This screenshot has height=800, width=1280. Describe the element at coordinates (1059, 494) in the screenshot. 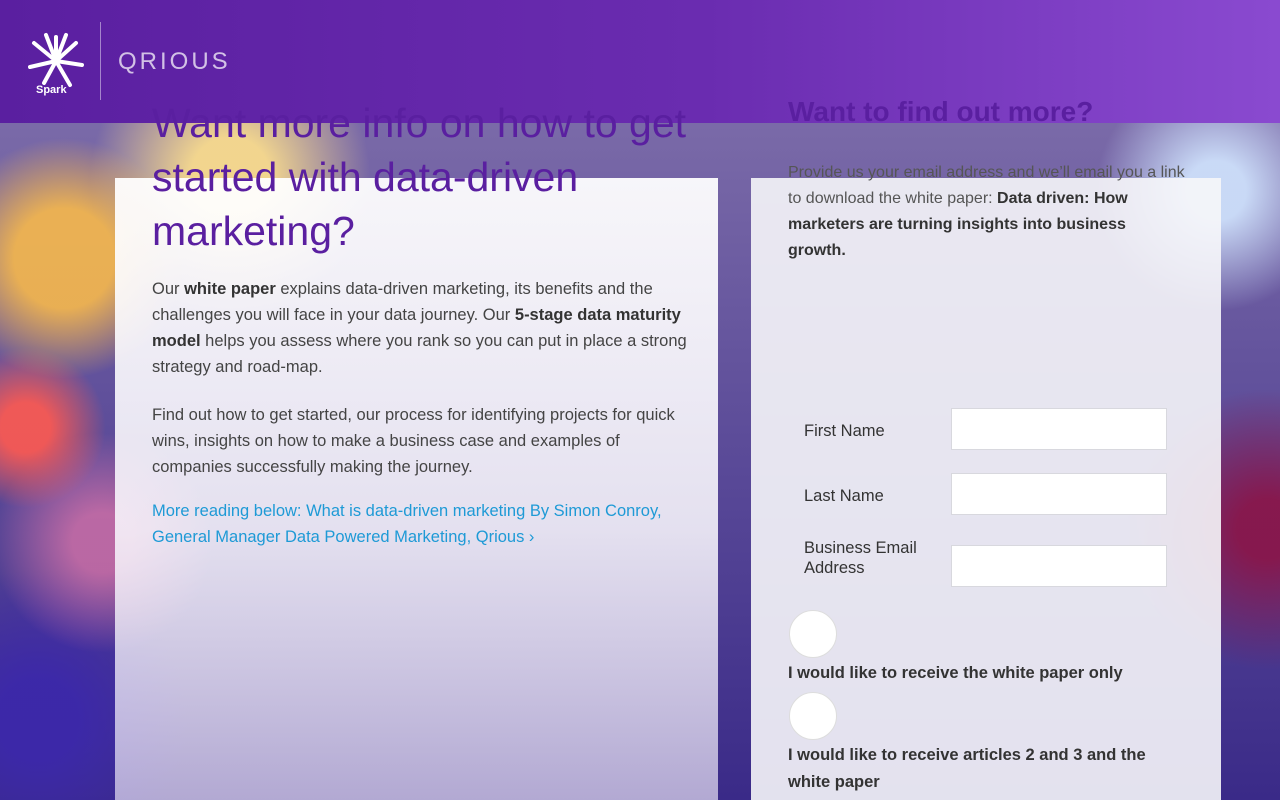

I see `last-name-input` at that location.